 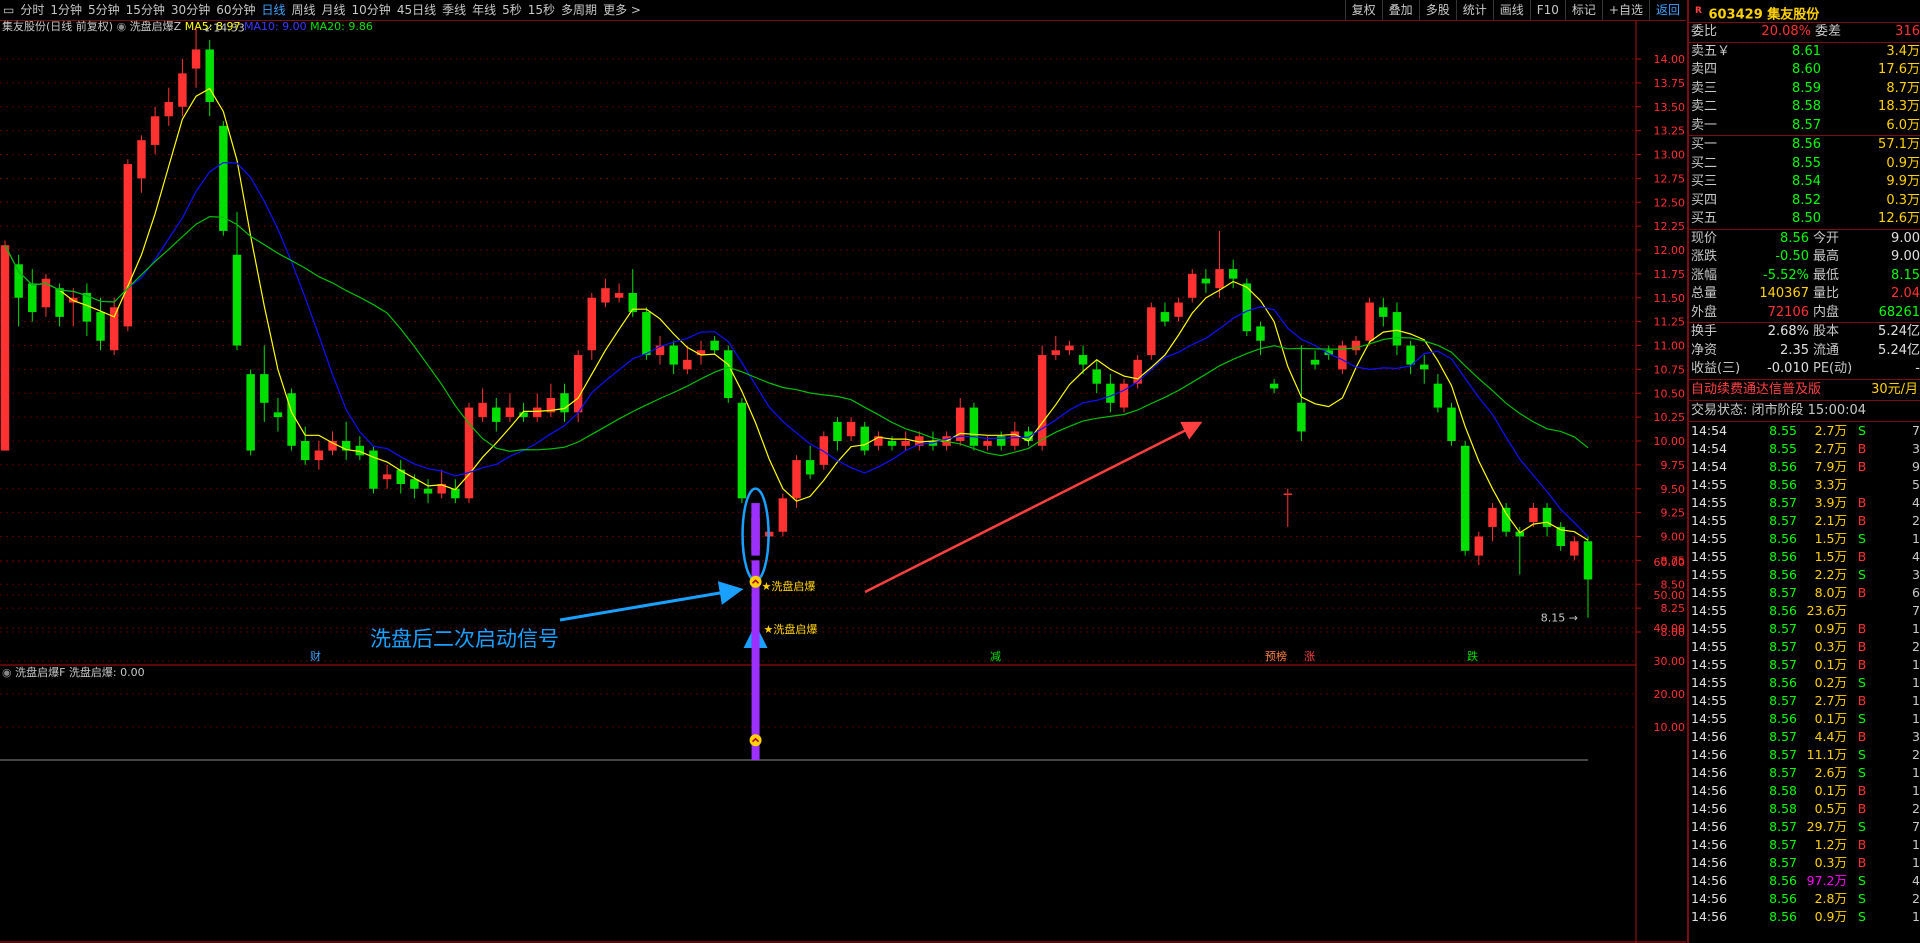 I want to click on event-tag: 减, so click(x=995, y=656).